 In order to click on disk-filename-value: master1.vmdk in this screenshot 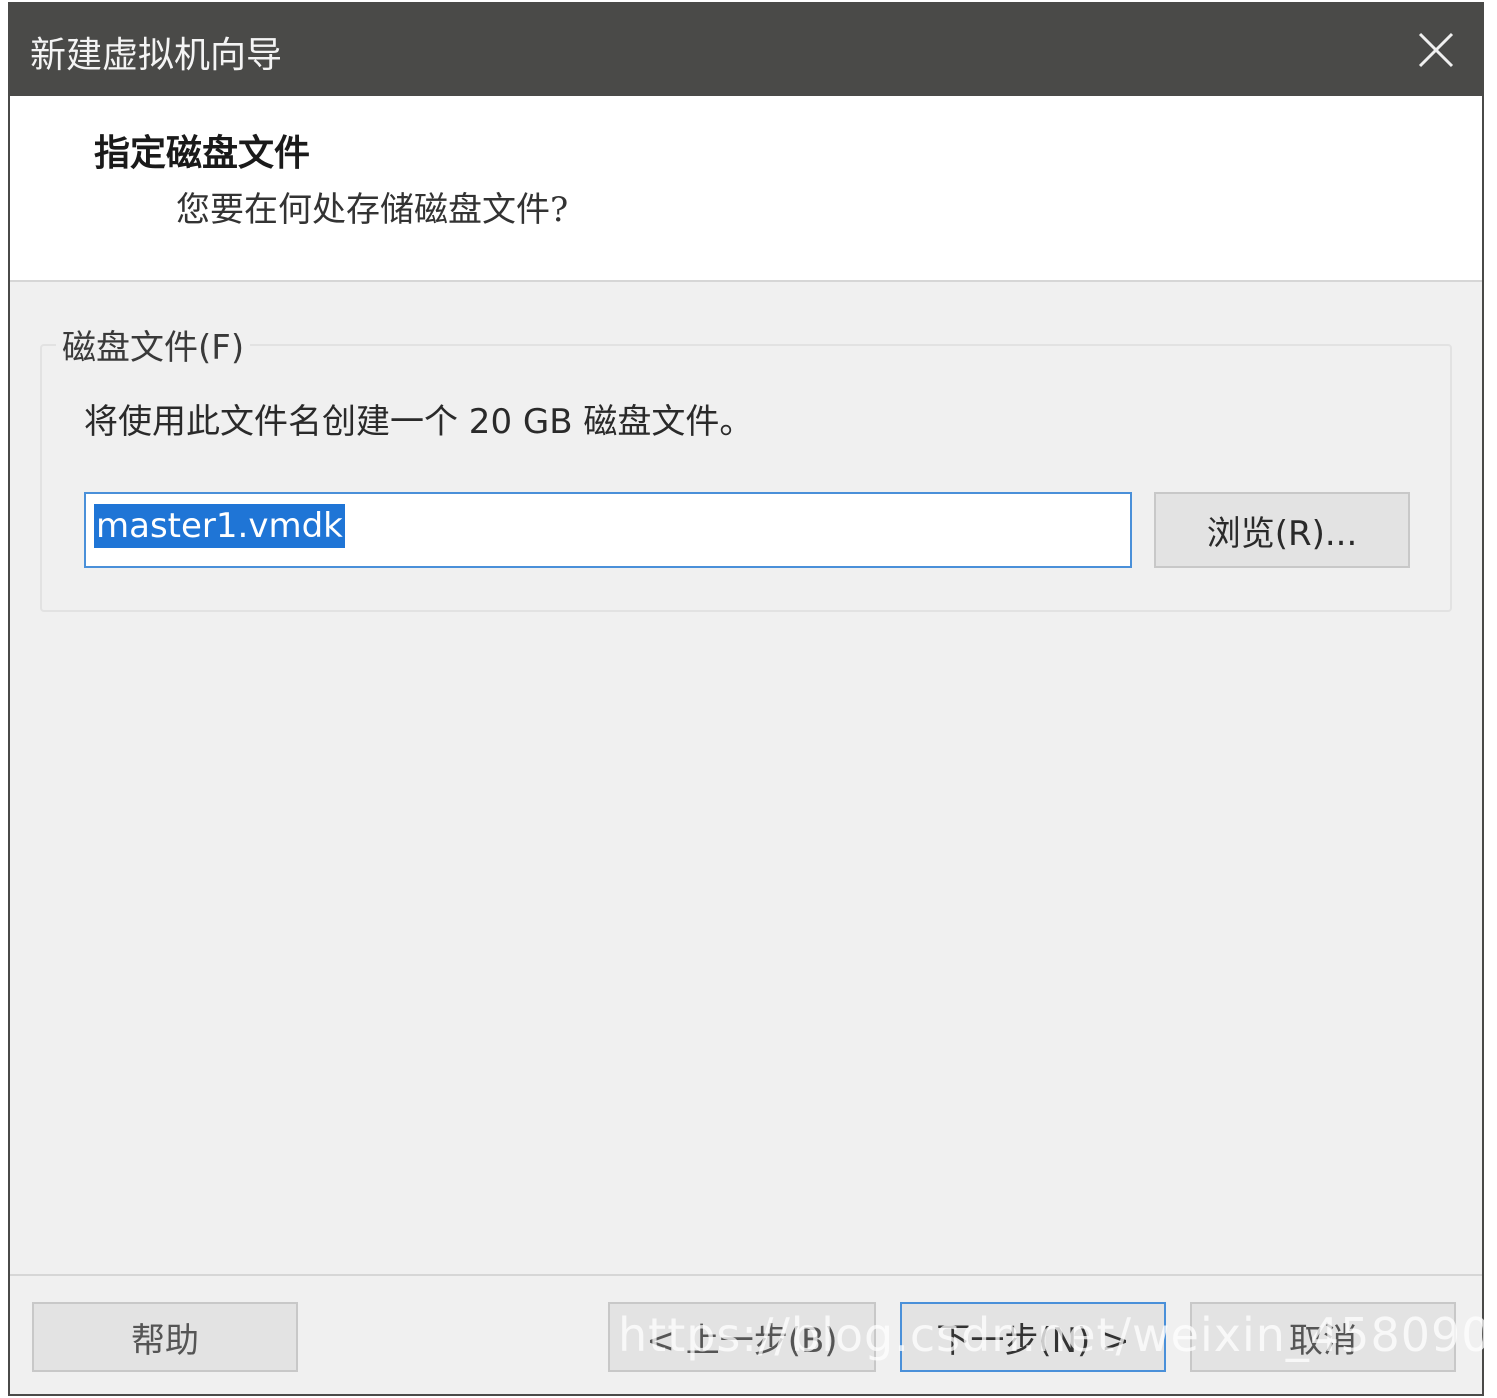, I will do `click(219, 526)`.